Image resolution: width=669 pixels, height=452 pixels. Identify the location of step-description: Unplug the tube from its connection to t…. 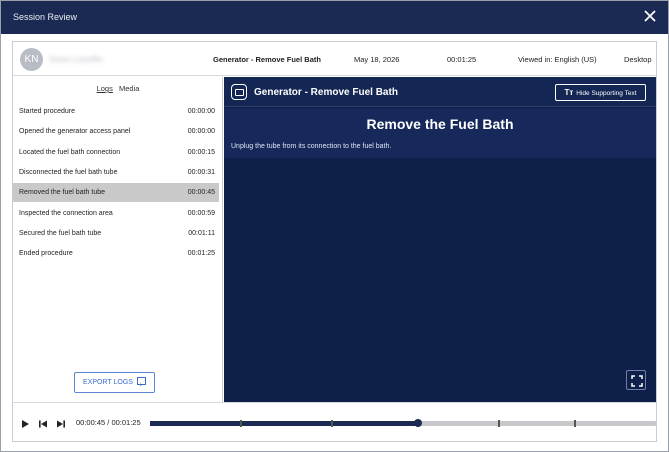
(311, 146).